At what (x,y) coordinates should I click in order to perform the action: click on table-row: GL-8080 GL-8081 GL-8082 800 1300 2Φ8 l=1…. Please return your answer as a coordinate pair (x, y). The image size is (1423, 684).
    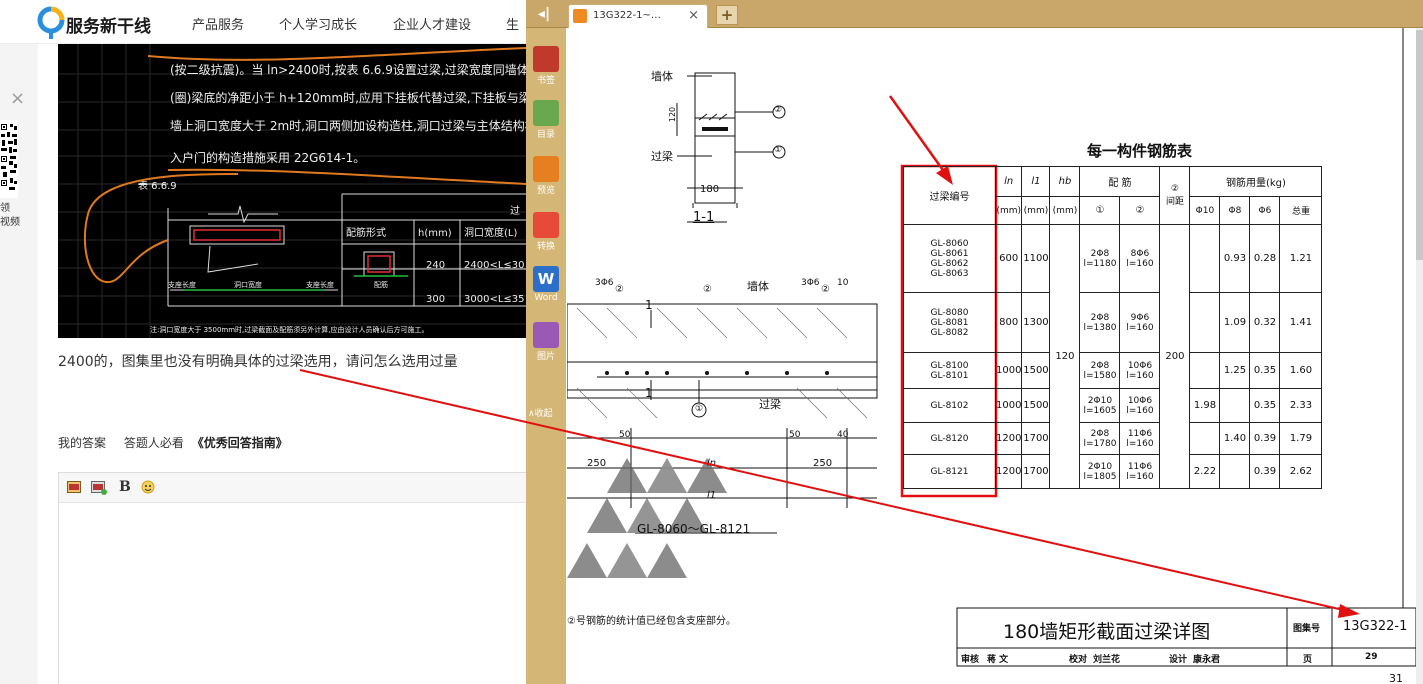
    Looking at the image, I should click on (1113, 322).